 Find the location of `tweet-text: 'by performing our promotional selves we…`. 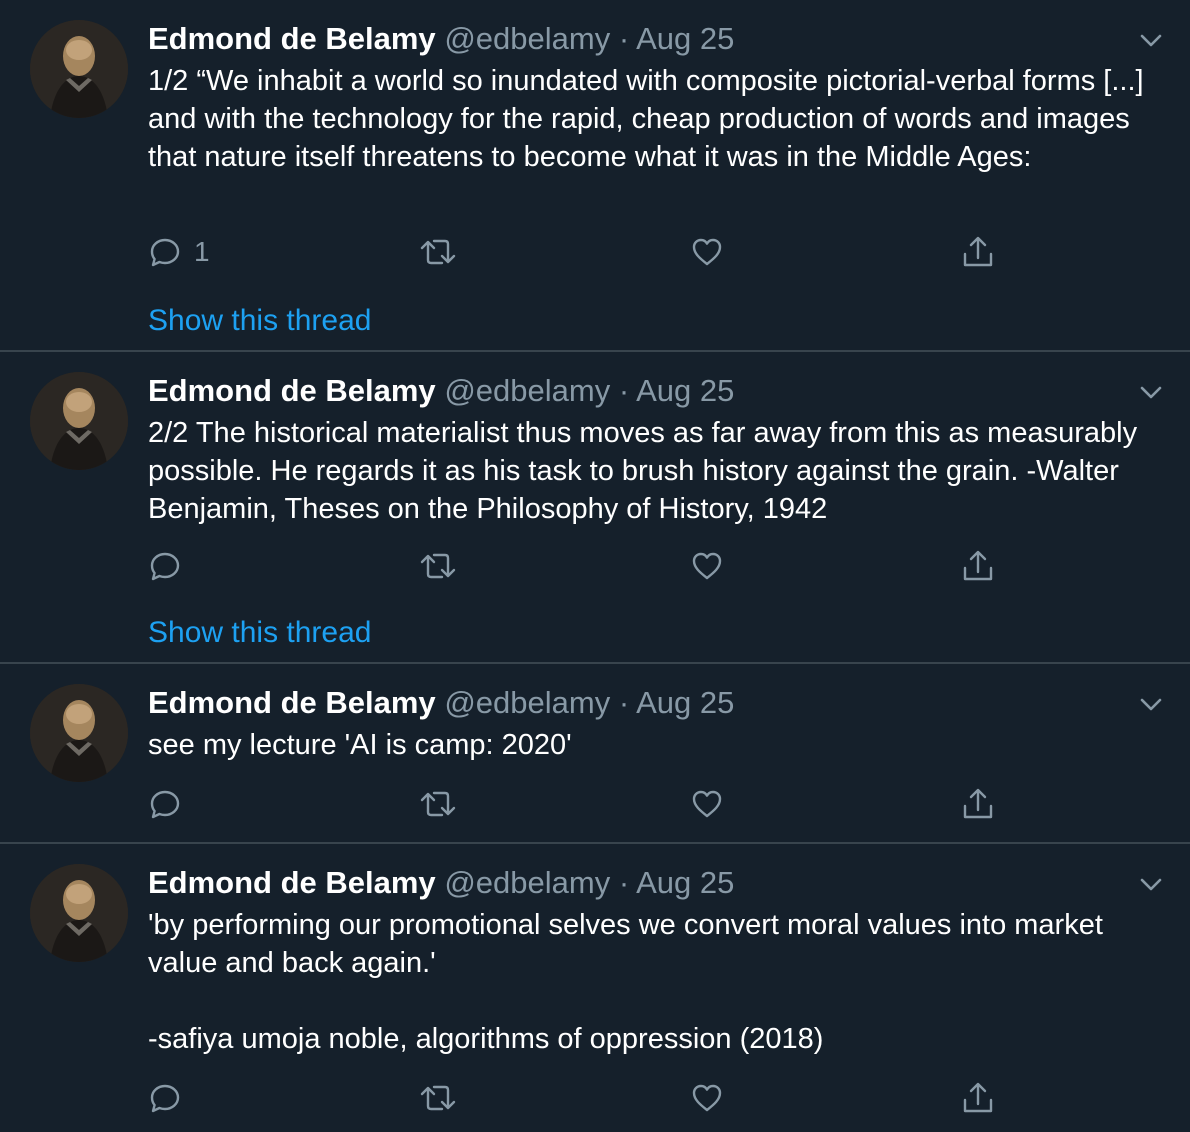

tweet-text: 'by performing our promotional selves we… is located at coordinates (625, 982).